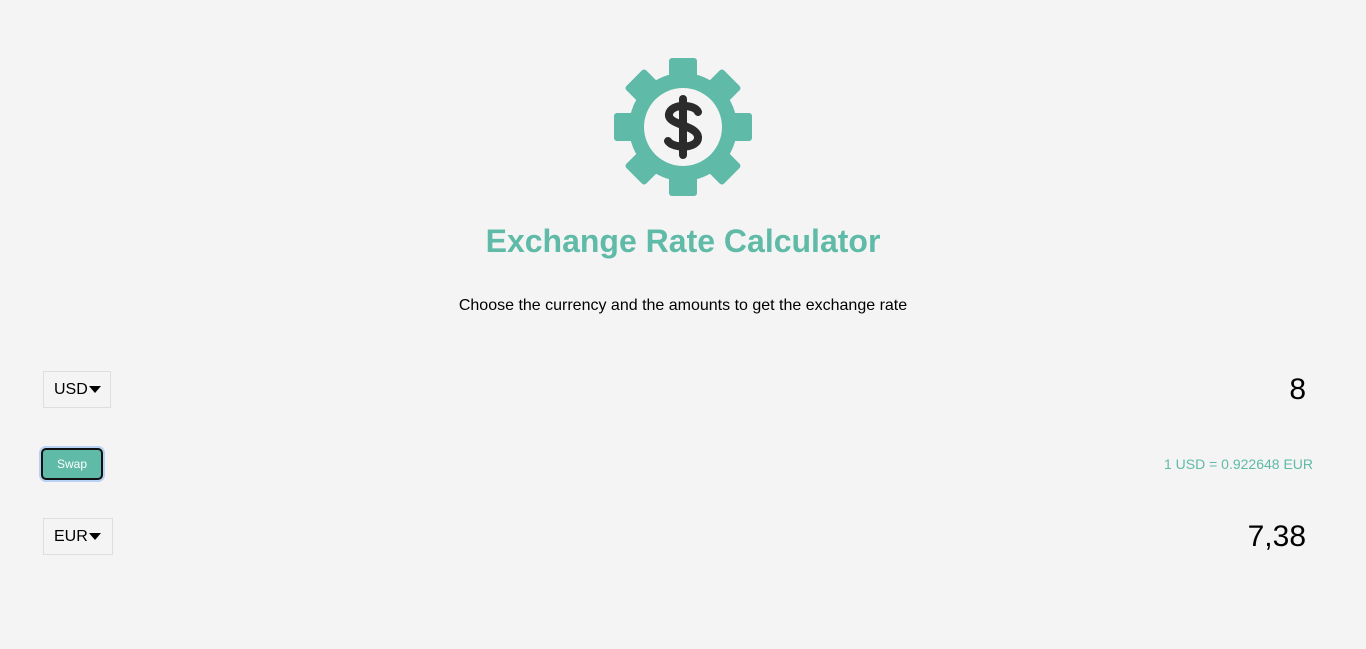 The image size is (1366, 649). I want to click on amount-two-input: 7,38, so click(1277, 537).